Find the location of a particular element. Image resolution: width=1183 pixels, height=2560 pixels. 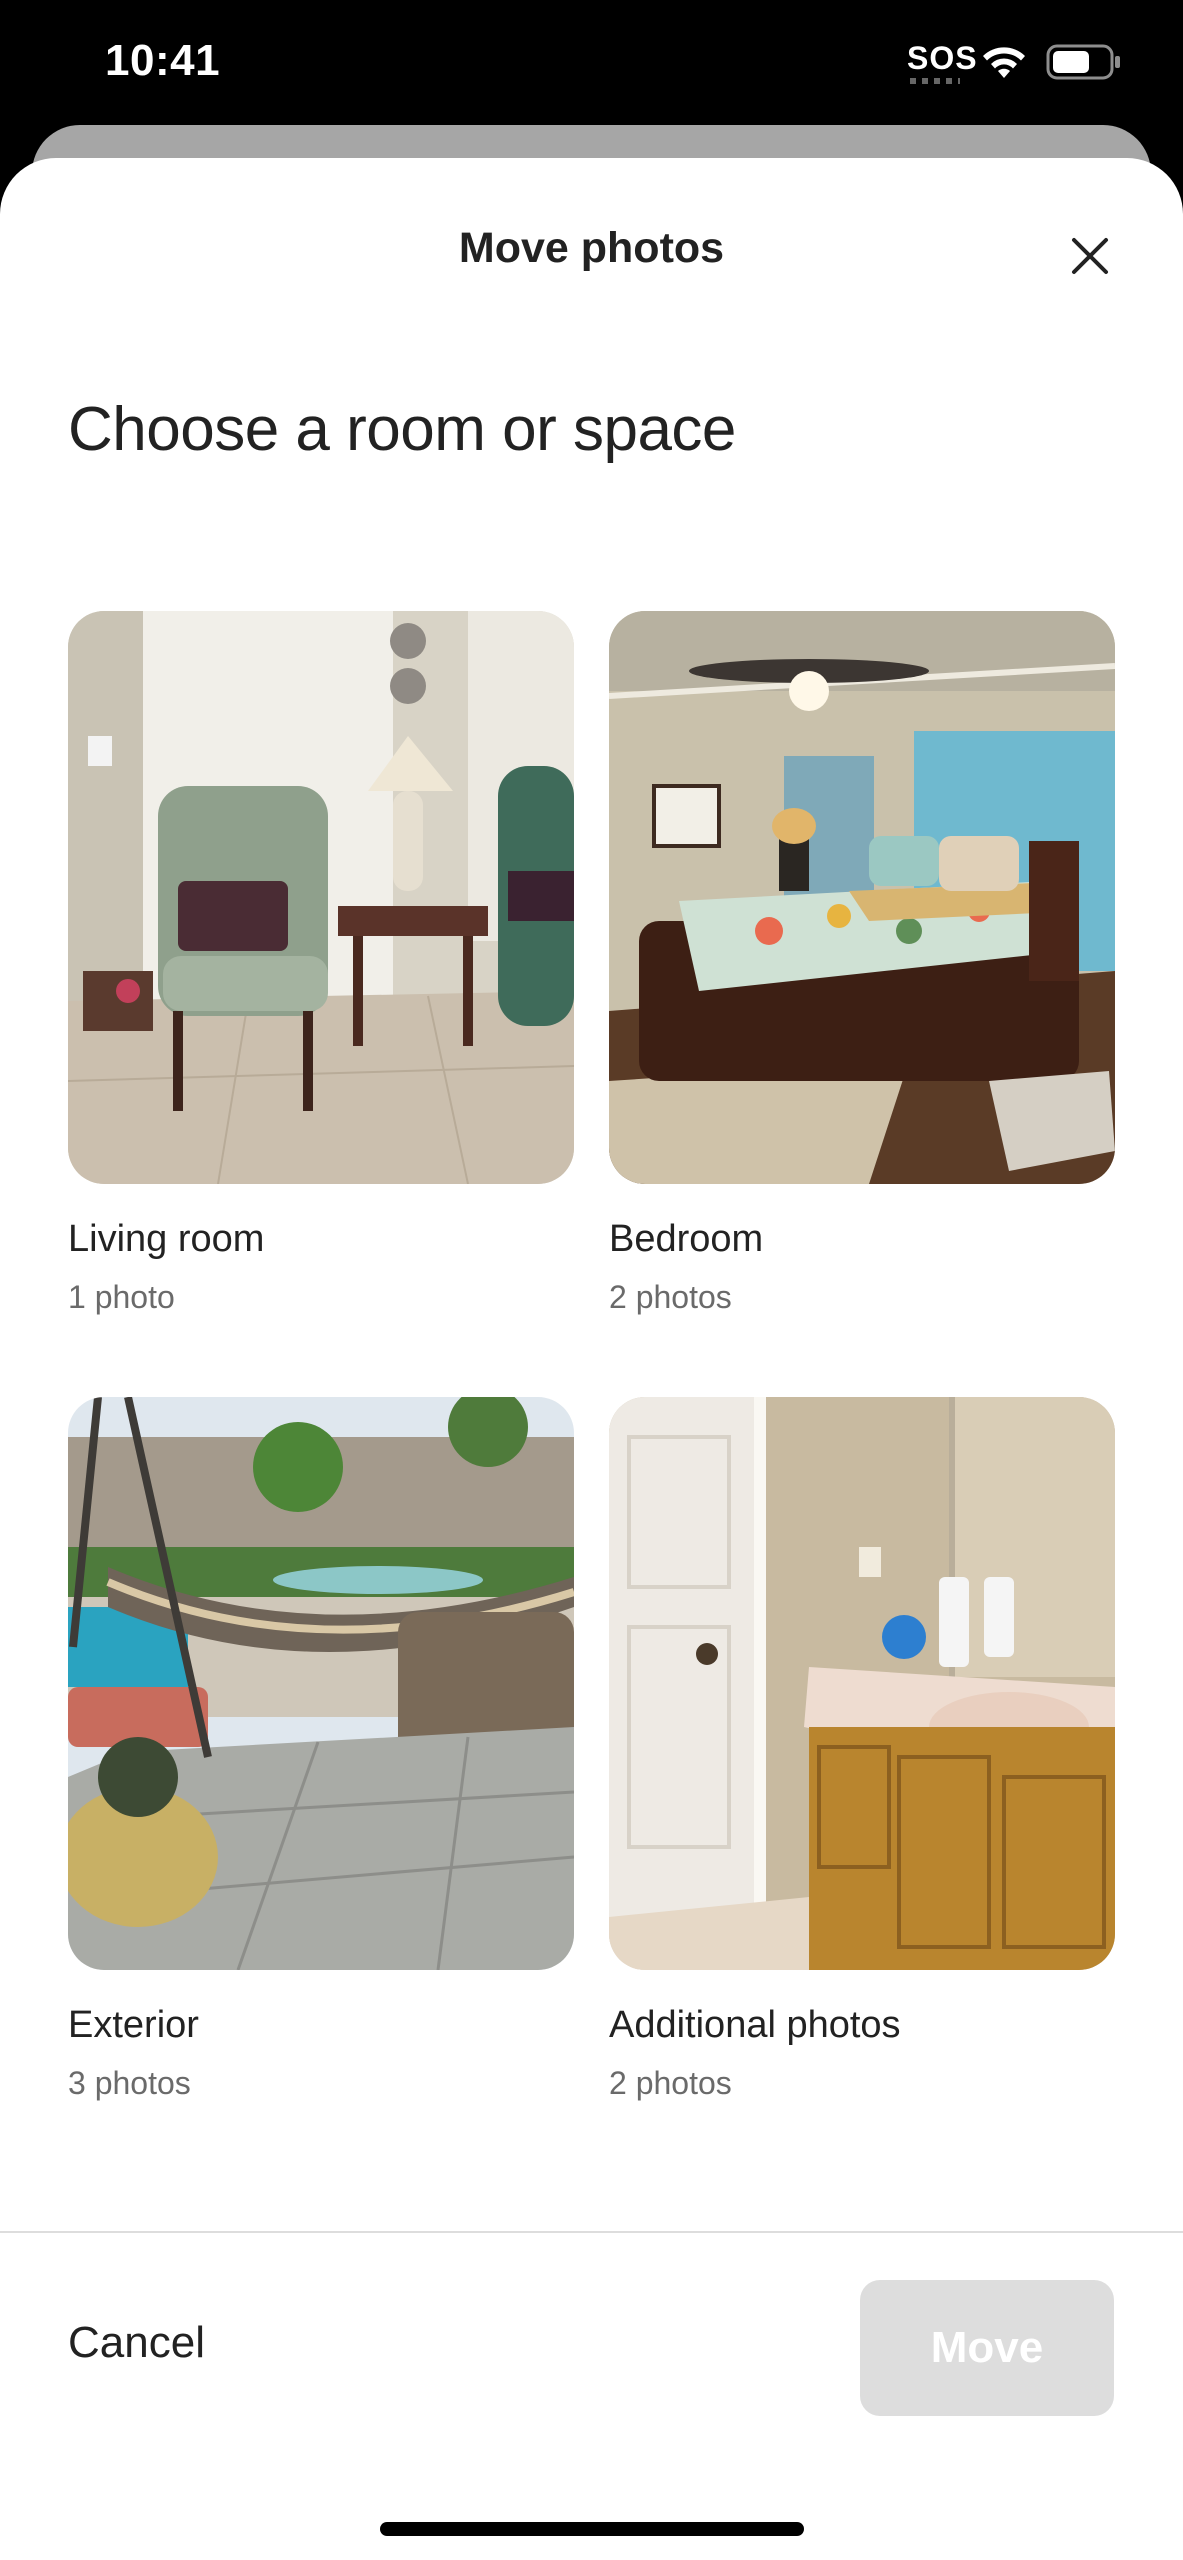

room-name: Exterior is located at coordinates (133, 2025).